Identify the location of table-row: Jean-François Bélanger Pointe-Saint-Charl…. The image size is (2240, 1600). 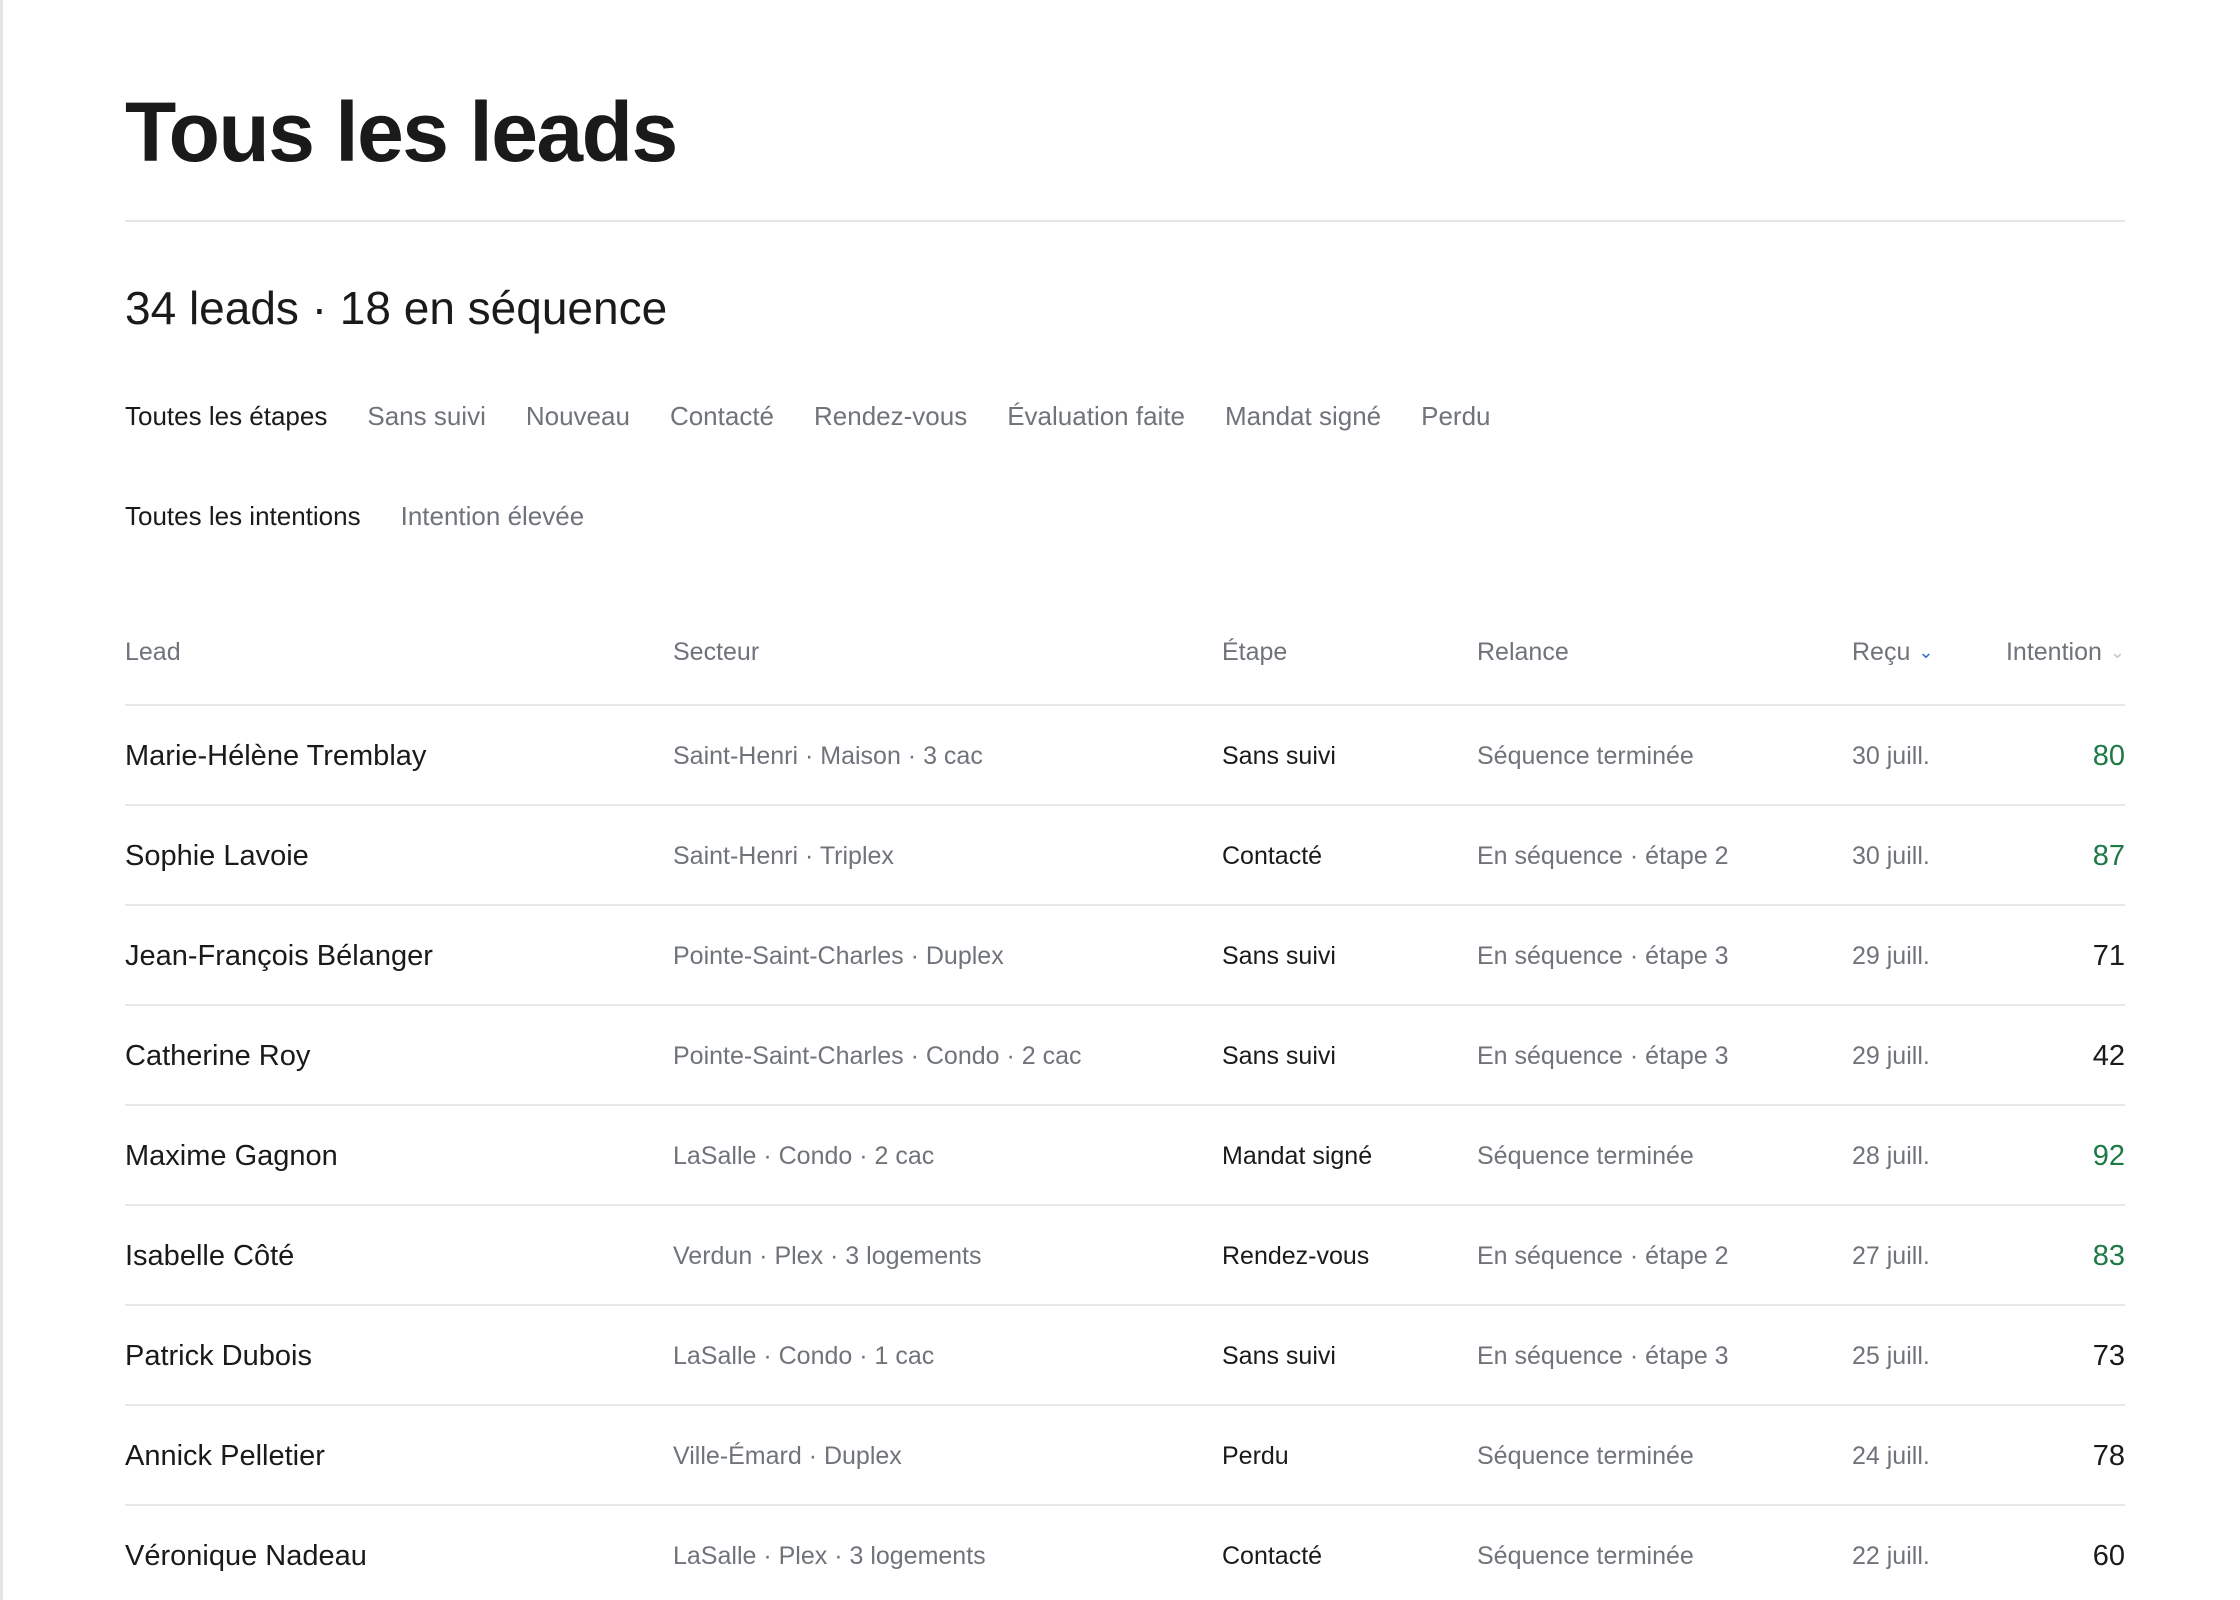
(1125, 954).